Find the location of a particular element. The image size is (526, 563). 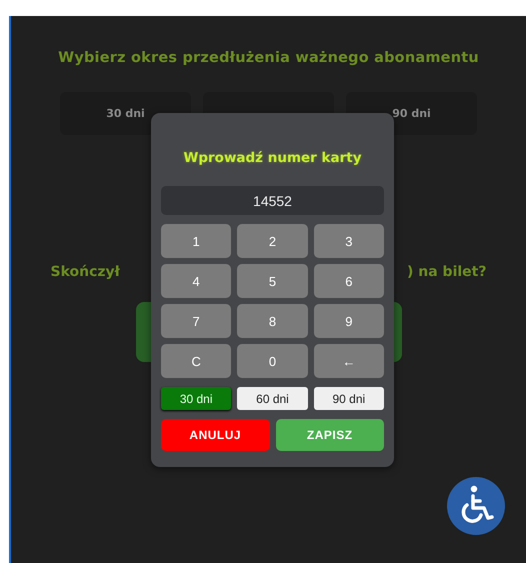

keypad-key: 9 is located at coordinates (349, 321).